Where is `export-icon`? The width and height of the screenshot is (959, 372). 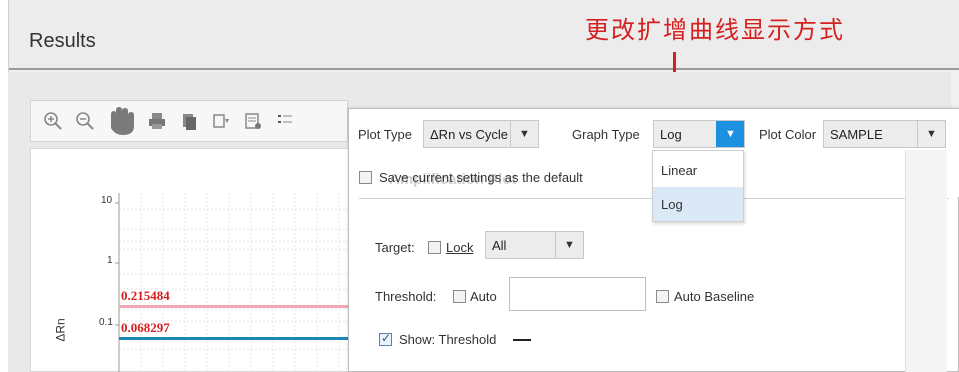
export-icon is located at coordinates (221, 121).